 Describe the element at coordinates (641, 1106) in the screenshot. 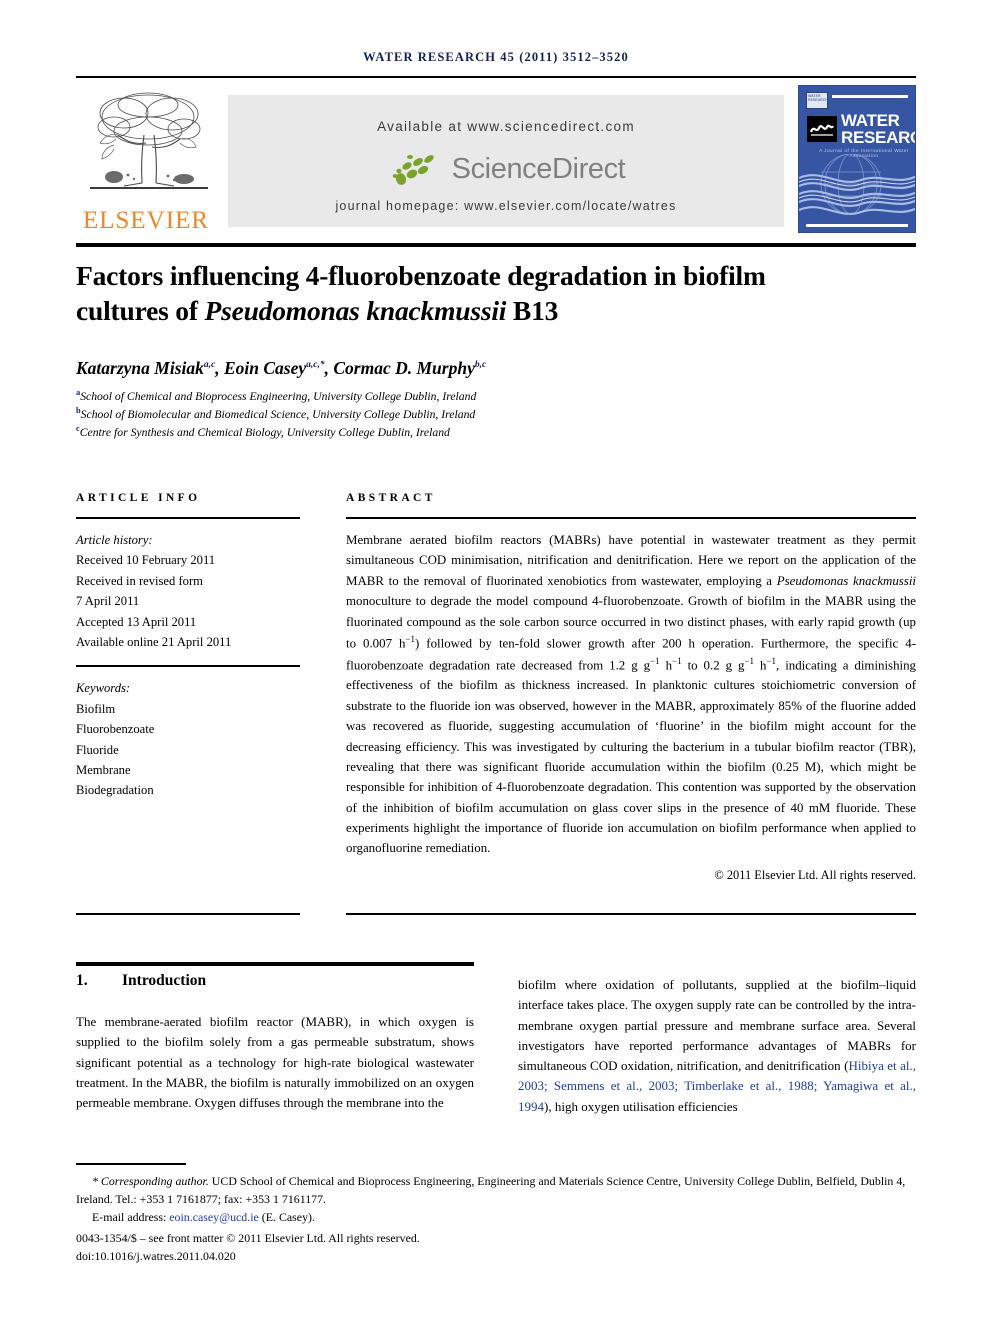

I see `intro-right-part-2: ), high oxygen utilisation efficiencies` at that location.